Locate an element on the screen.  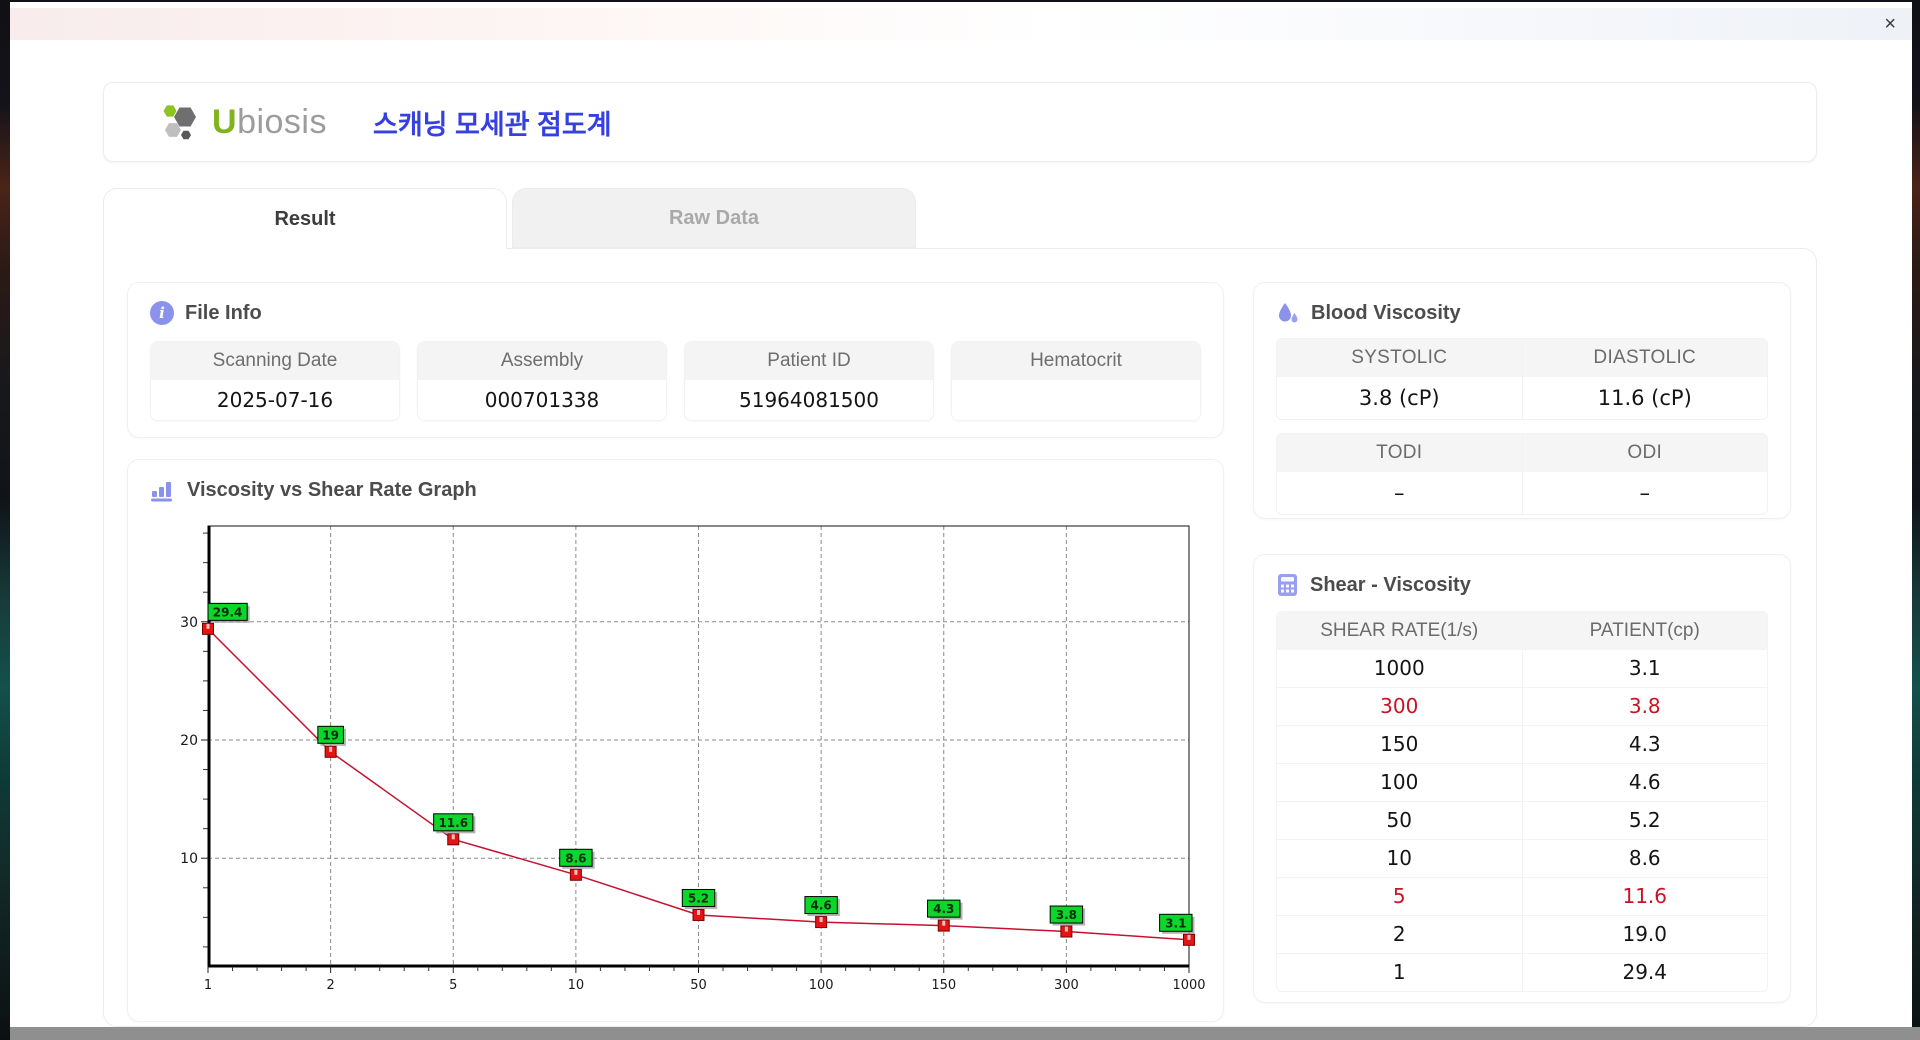
field-patient-id: Patient ID 51964081500 is located at coordinates (809, 381).